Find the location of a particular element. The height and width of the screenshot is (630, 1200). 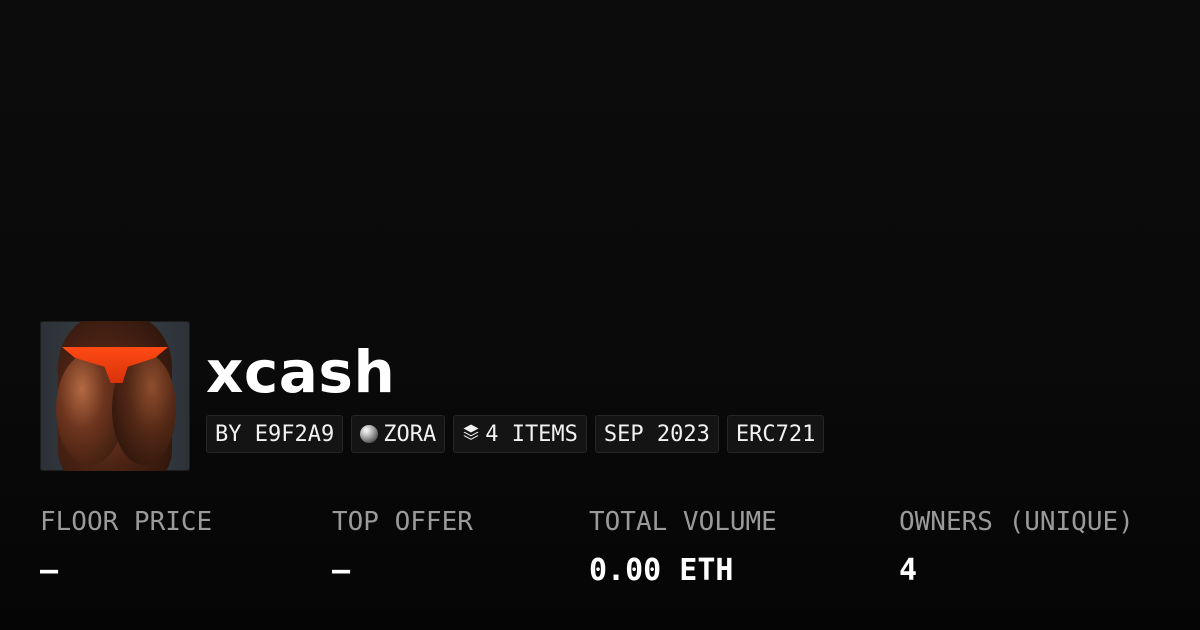

collection-title: xcash is located at coordinates (301, 372).